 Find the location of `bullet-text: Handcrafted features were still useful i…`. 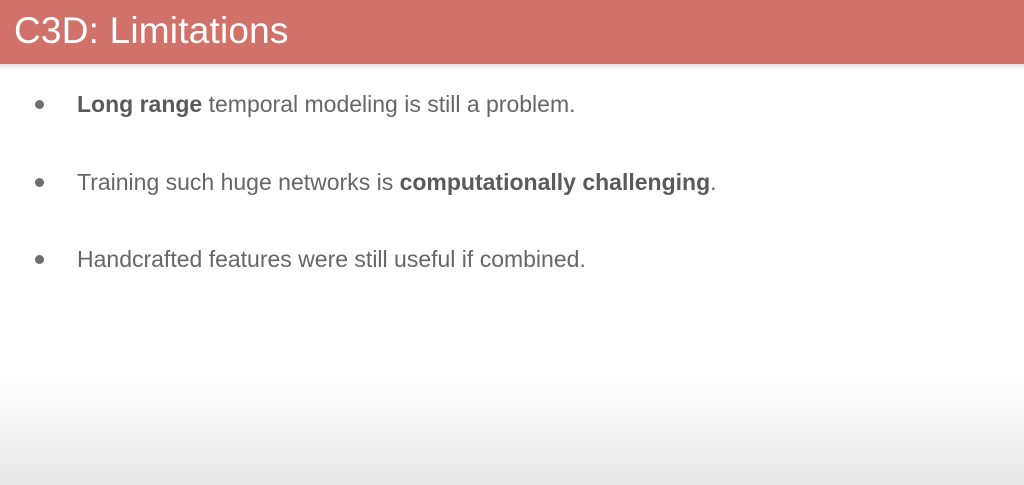

bullet-text: Handcrafted features were still useful i… is located at coordinates (331, 259).